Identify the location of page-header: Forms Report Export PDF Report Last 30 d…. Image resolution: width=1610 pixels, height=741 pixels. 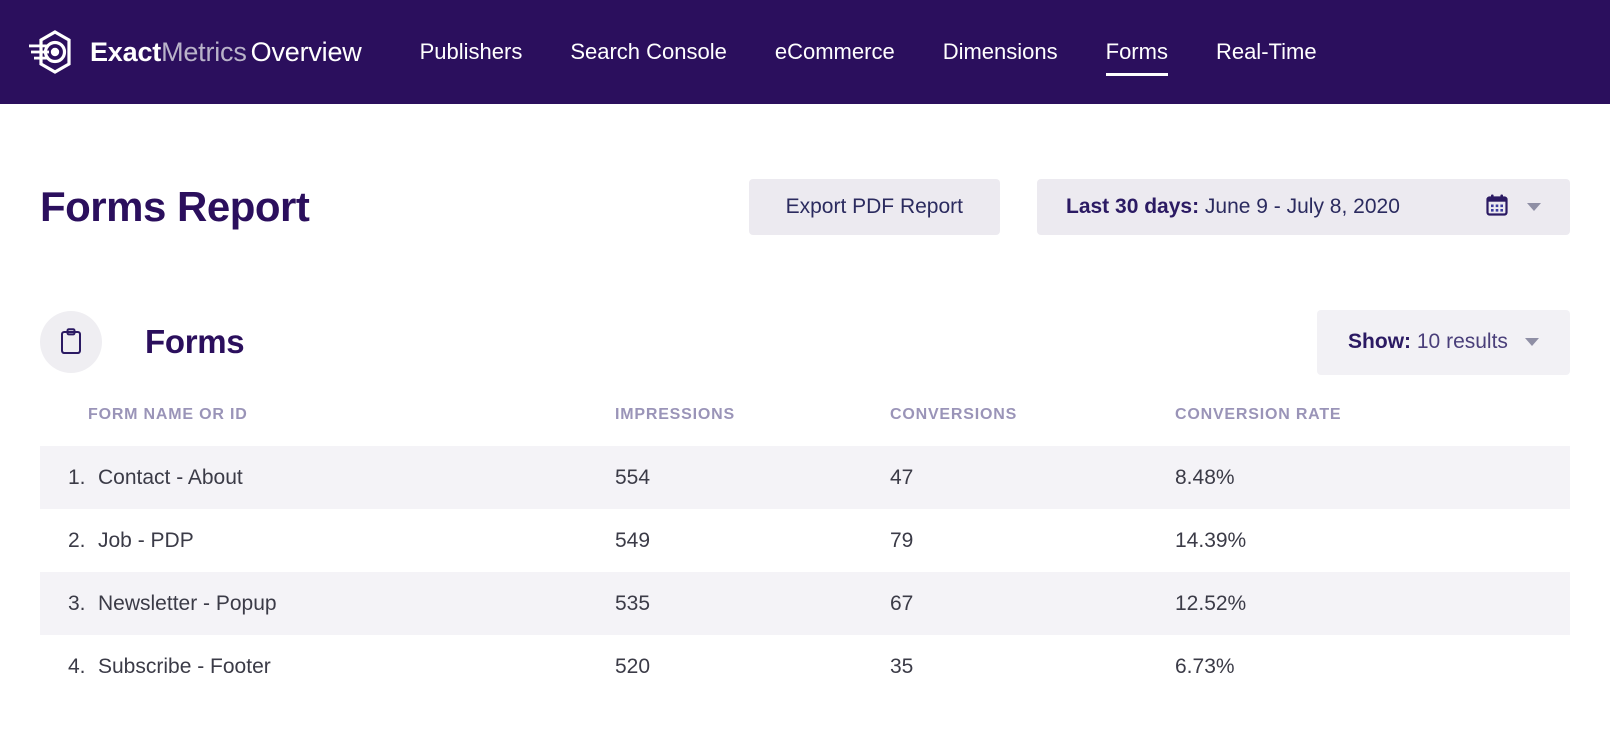
(805, 207).